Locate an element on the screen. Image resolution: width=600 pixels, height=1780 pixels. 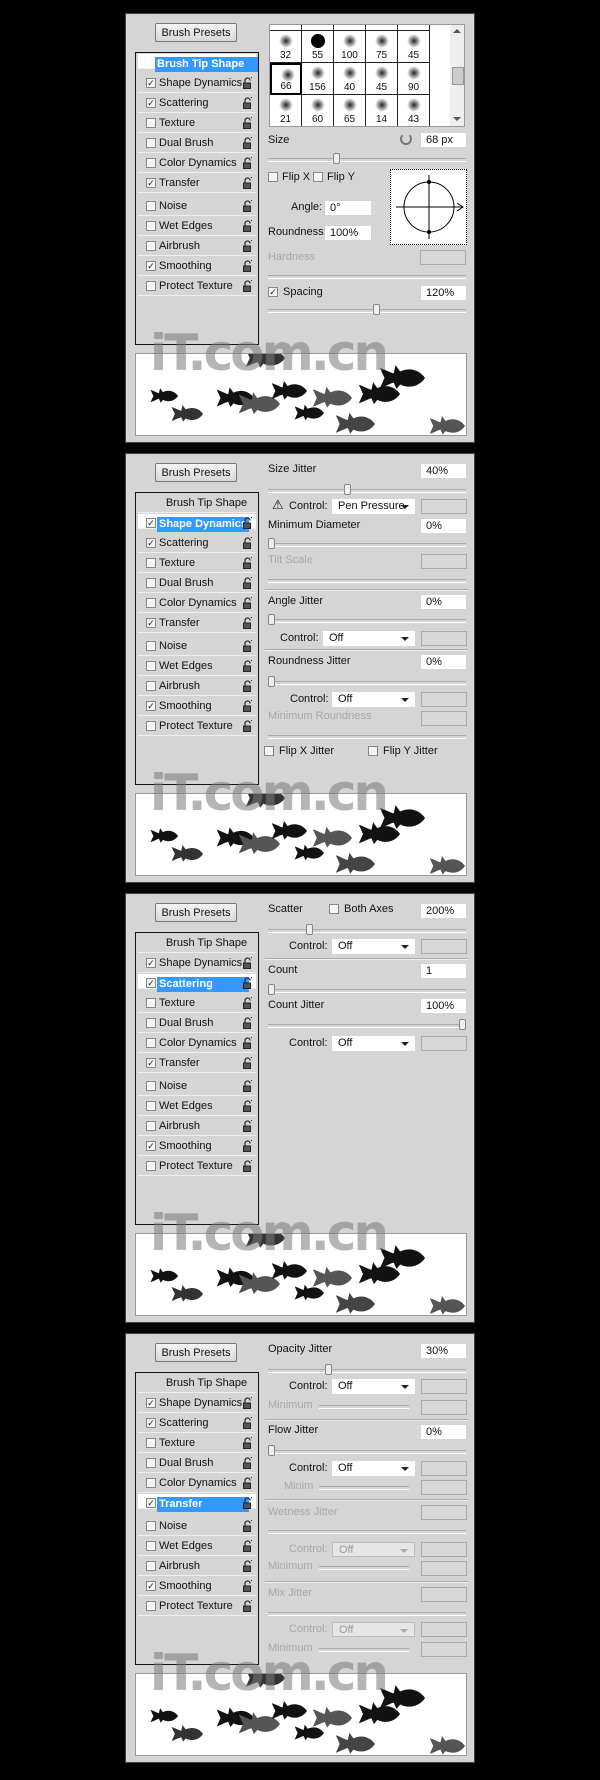
brush-tip: 32 is located at coordinates (286, 47).